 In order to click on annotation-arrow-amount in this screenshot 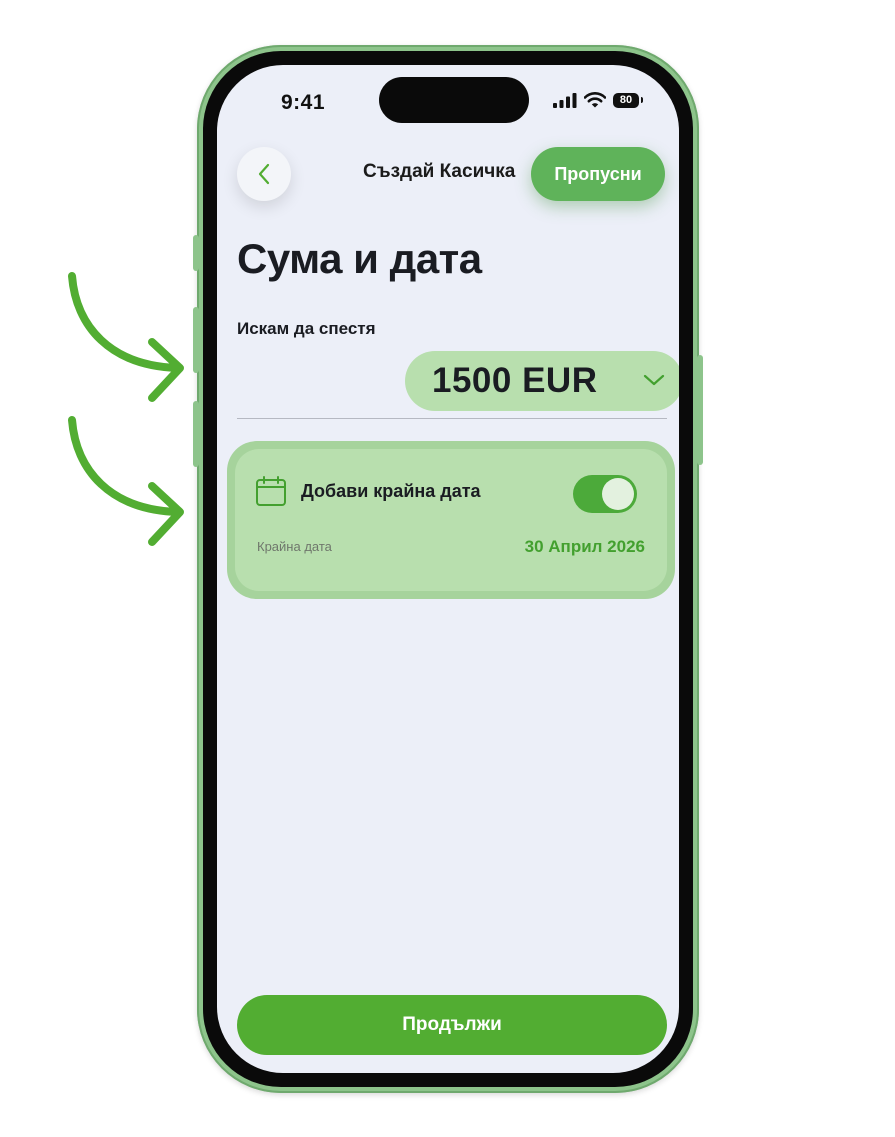, I will do `click(126, 337)`.